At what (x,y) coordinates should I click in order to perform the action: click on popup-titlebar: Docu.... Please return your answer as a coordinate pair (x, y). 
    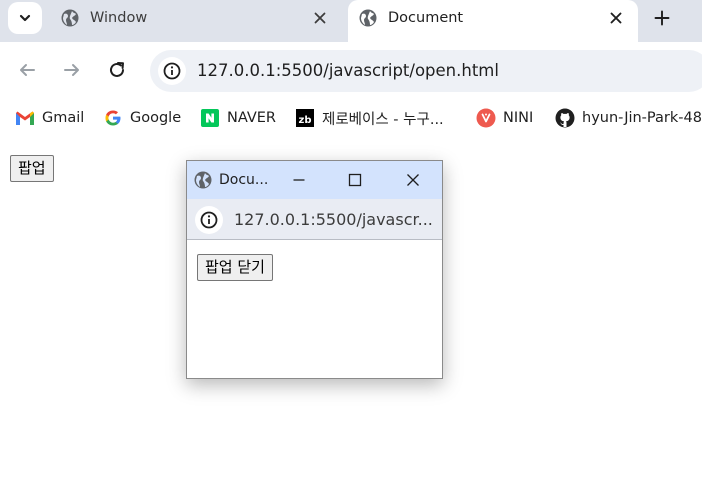
    Looking at the image, I should click on (314, 180).